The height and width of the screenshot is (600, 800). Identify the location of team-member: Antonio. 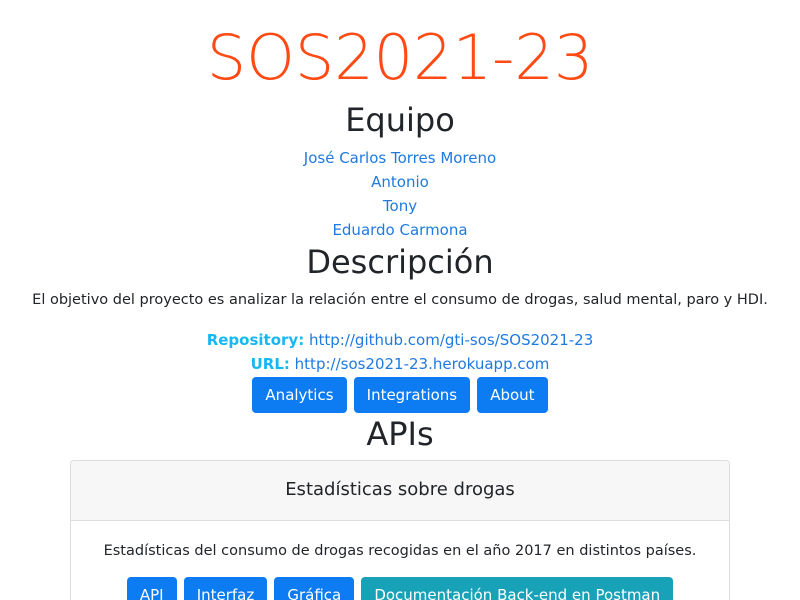
(400, 182).